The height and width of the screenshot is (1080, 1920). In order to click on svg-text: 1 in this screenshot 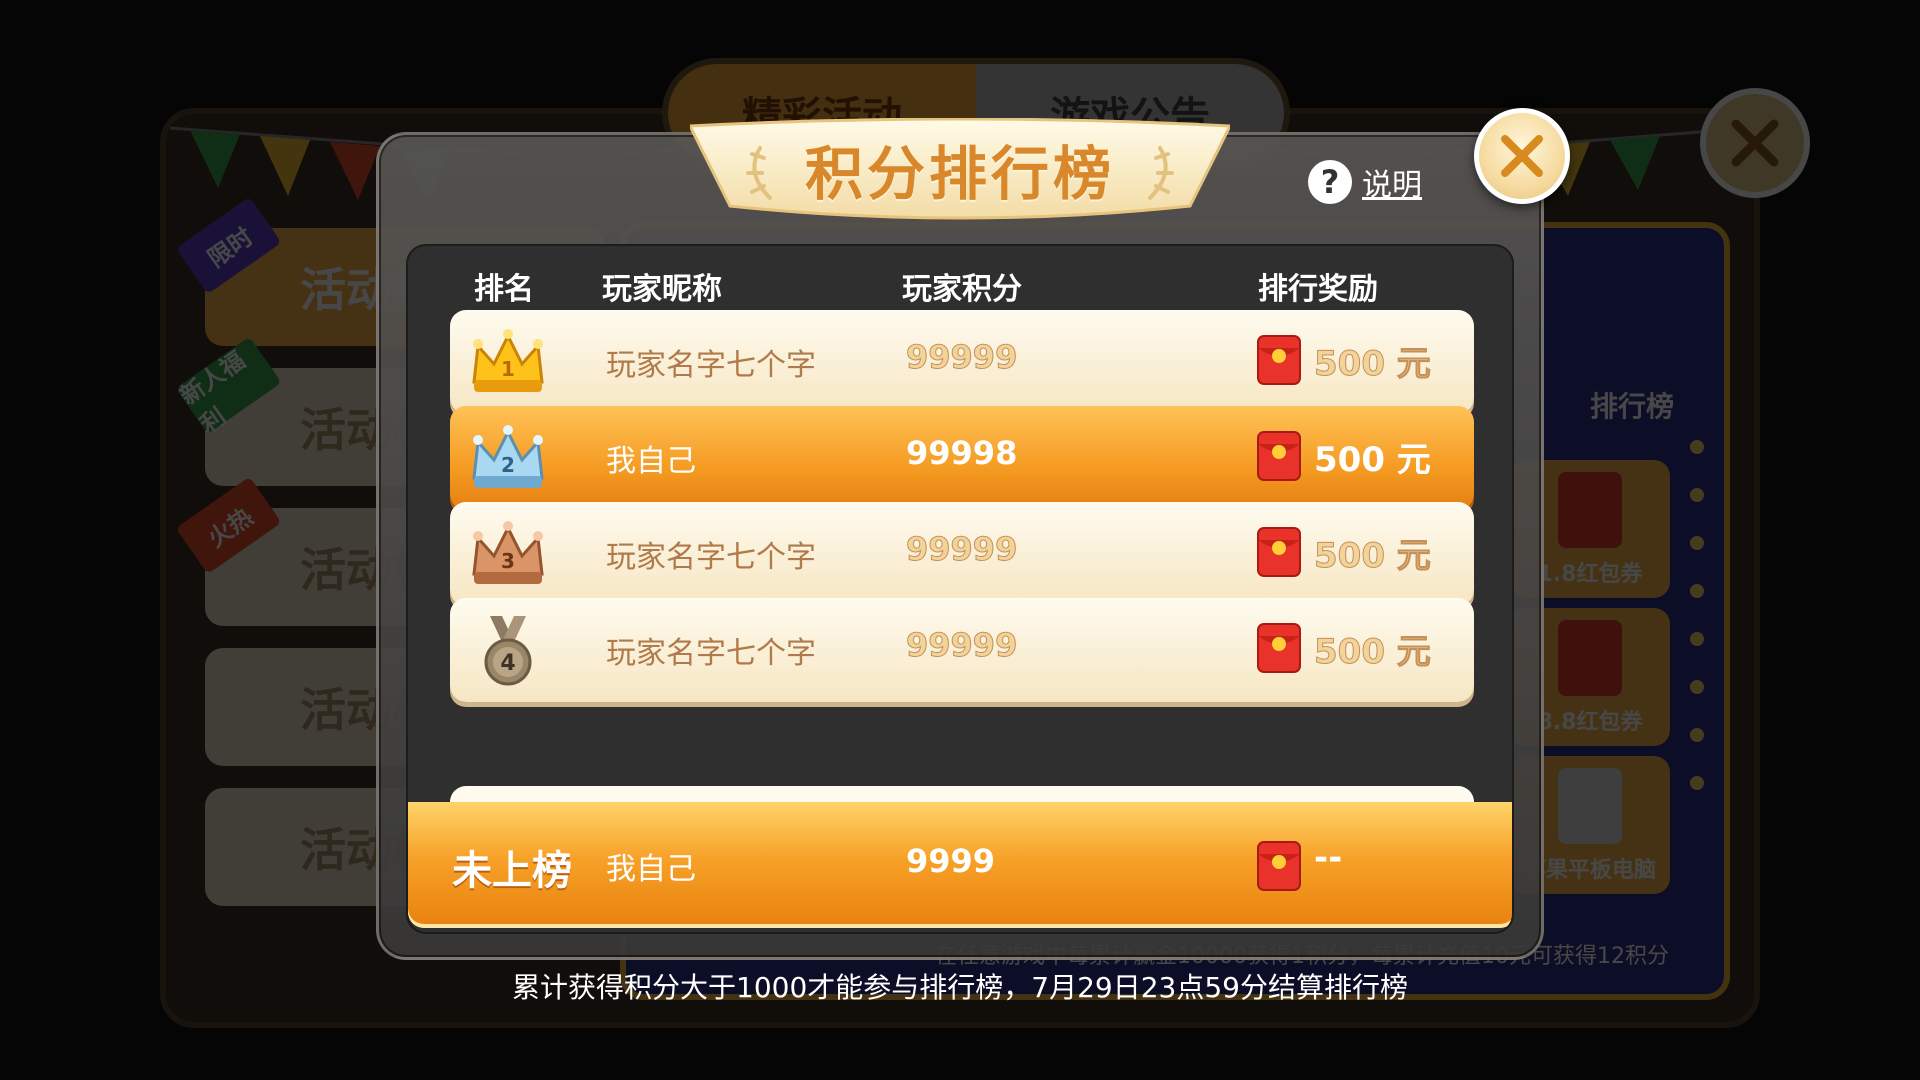, I will do `click(508, 369)`.